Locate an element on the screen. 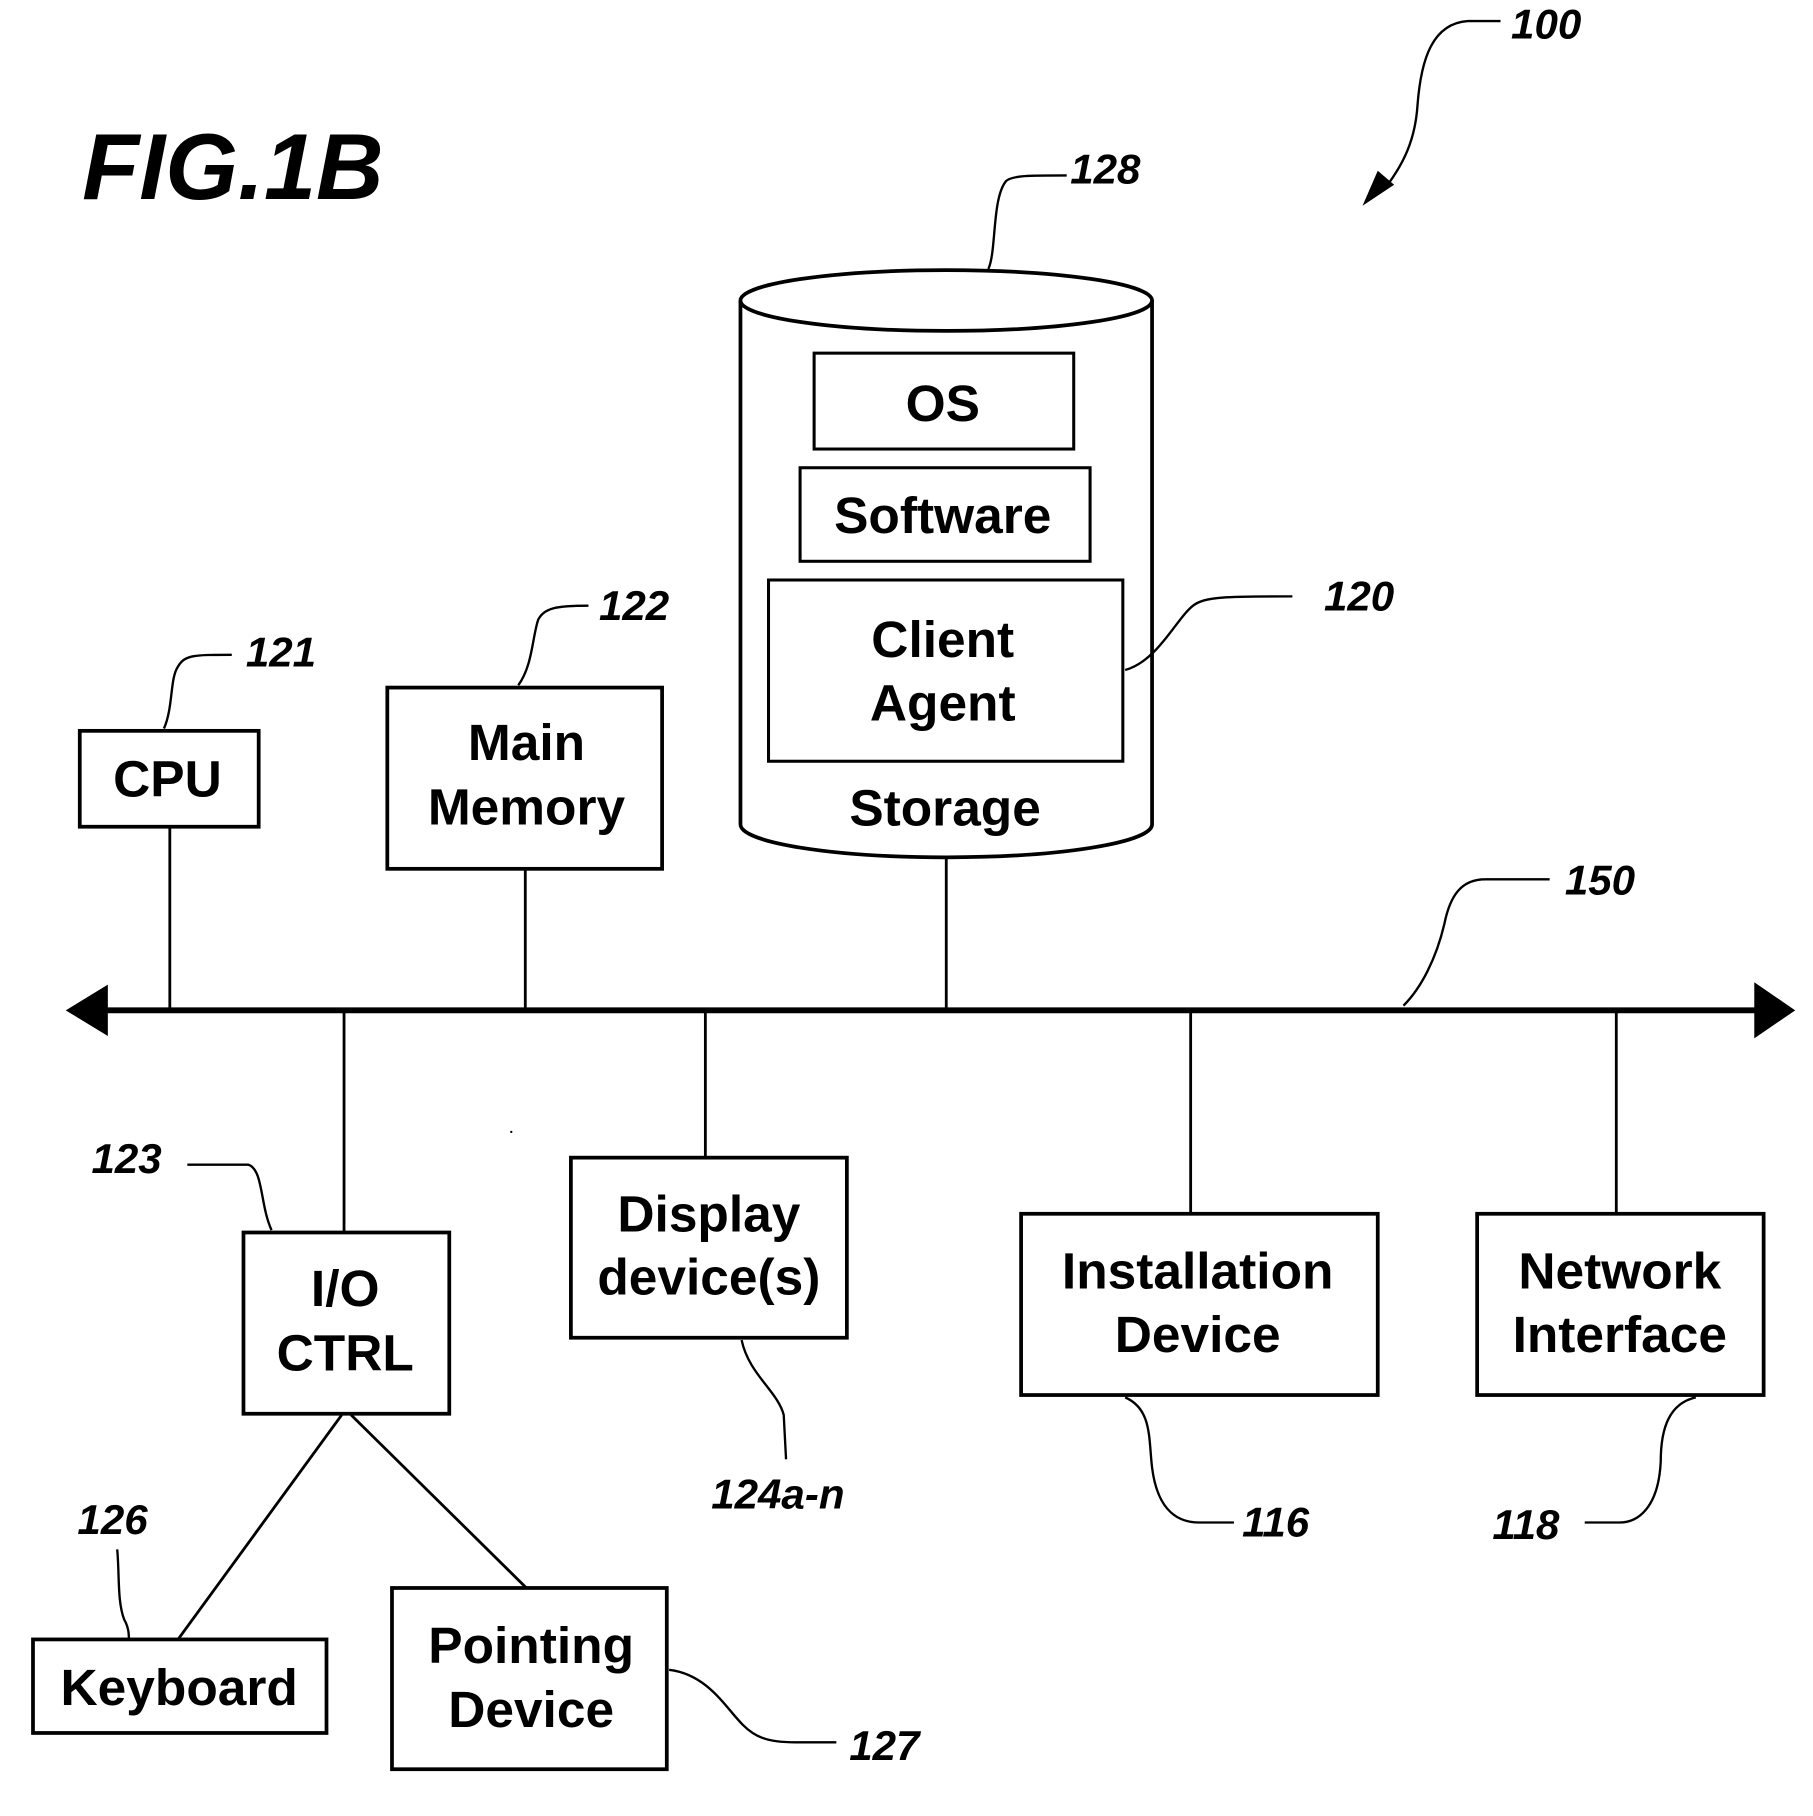 The height and width of the screenshot is (1816, 1813). ref-126-lead is located at coordinates (123, 1594).